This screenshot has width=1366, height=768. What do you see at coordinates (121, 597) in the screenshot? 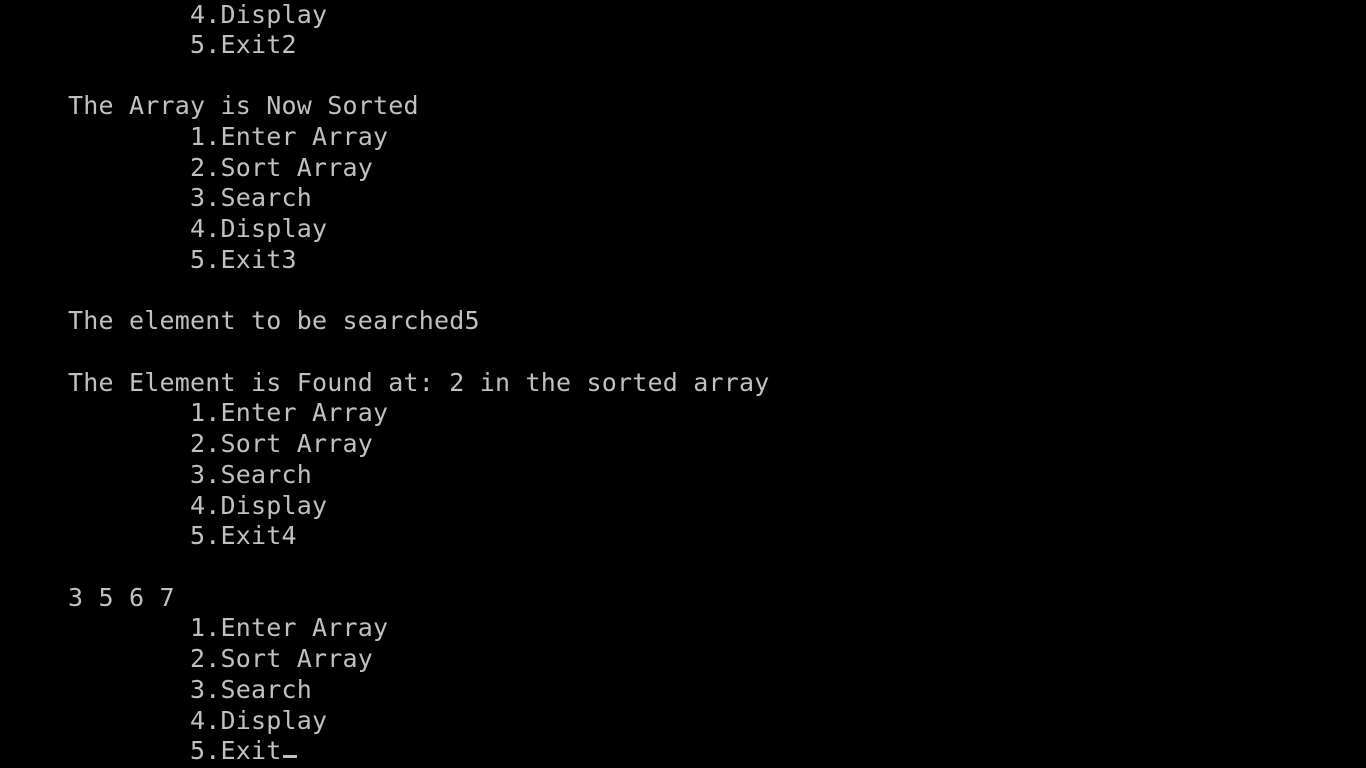
I see `terminal-line: 3 5 6 7` at bounding box center [121, 597].